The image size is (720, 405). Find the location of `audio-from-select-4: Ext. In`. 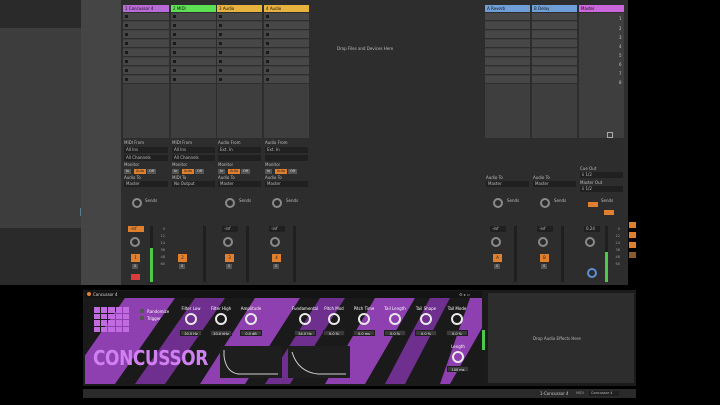

audio-from-select-4: Ext. In is located at coordinates (286, 150).